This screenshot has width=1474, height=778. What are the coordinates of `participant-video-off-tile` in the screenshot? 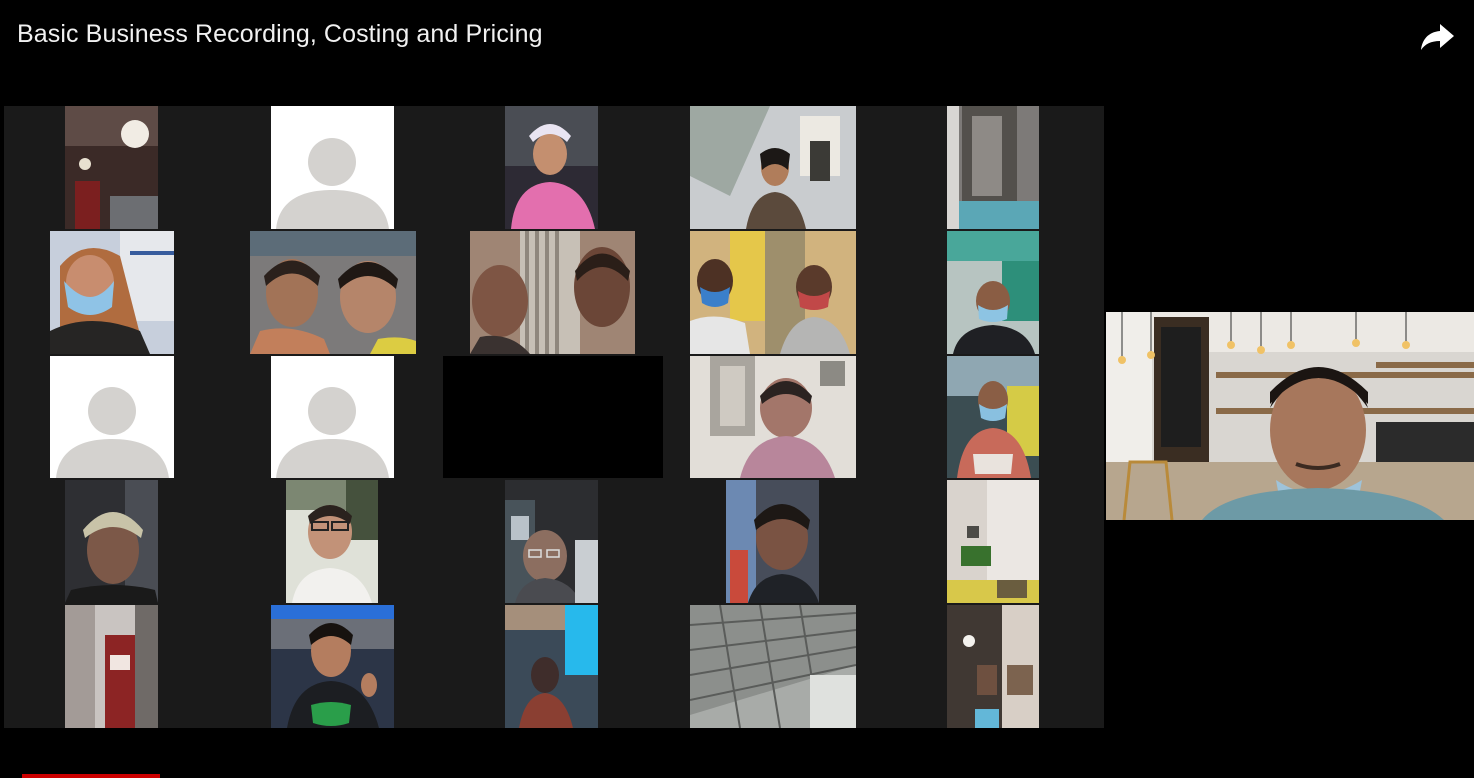 It's located at (553, 417).